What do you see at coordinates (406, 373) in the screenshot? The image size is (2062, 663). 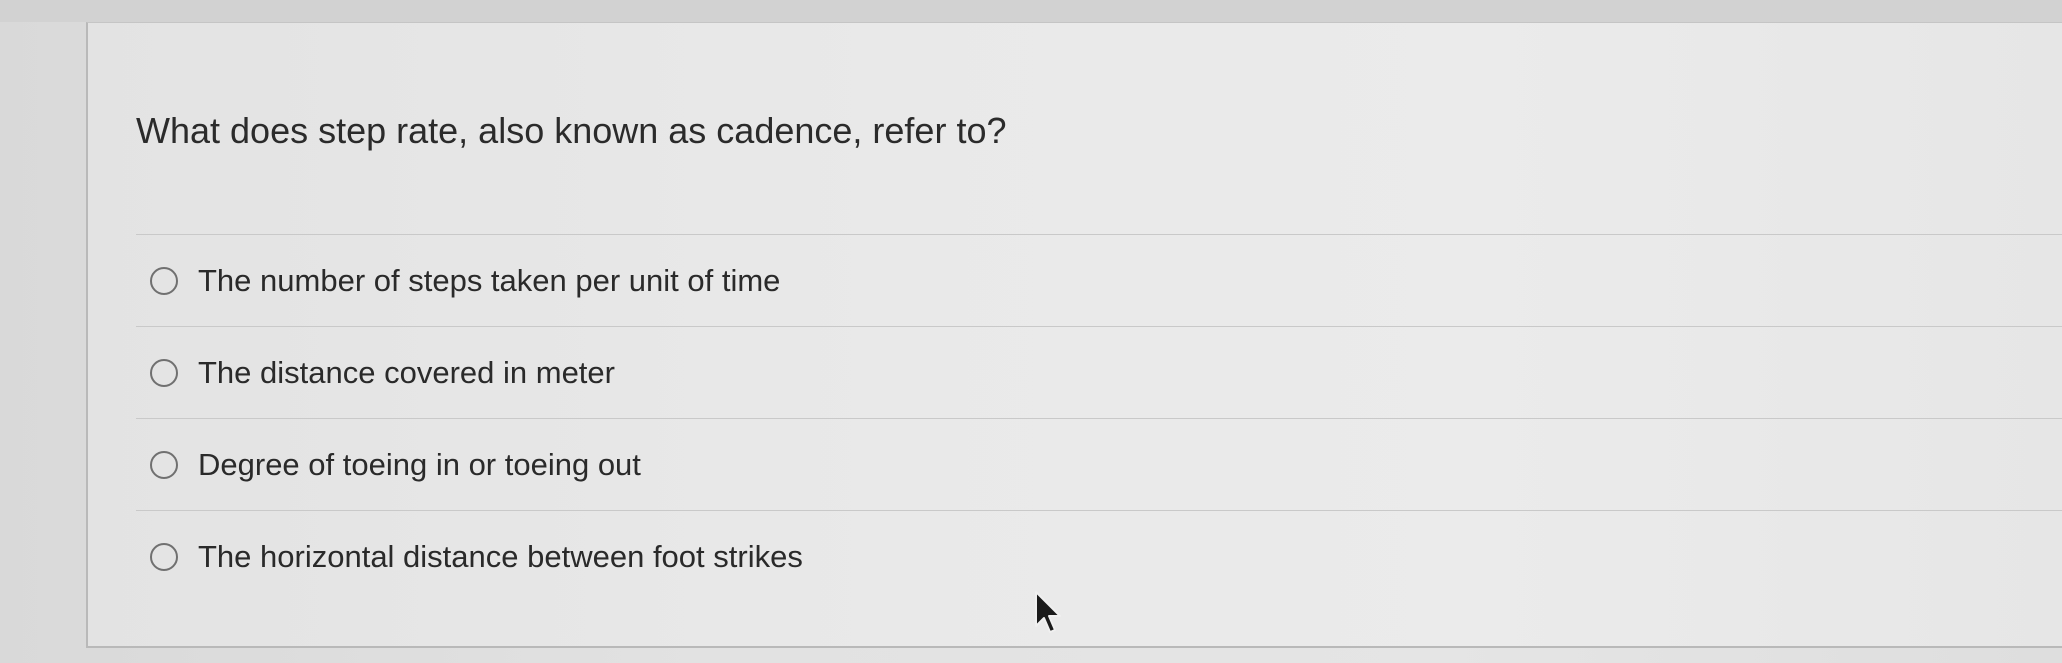 I see `answer-option-label: The distance covered in meter` at bounding box center [406, 373].